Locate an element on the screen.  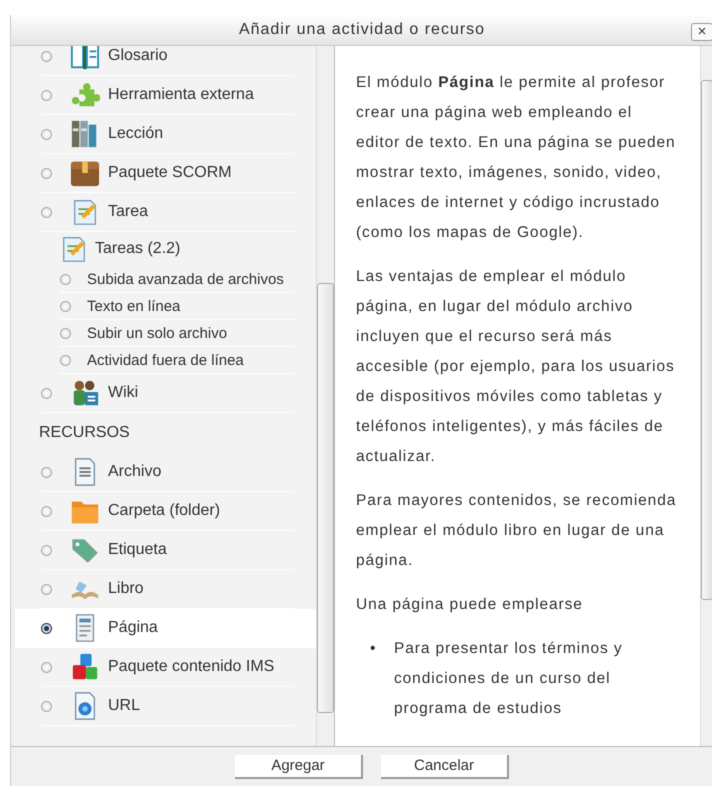
option-label: URL is located at coordinates (124, 706).